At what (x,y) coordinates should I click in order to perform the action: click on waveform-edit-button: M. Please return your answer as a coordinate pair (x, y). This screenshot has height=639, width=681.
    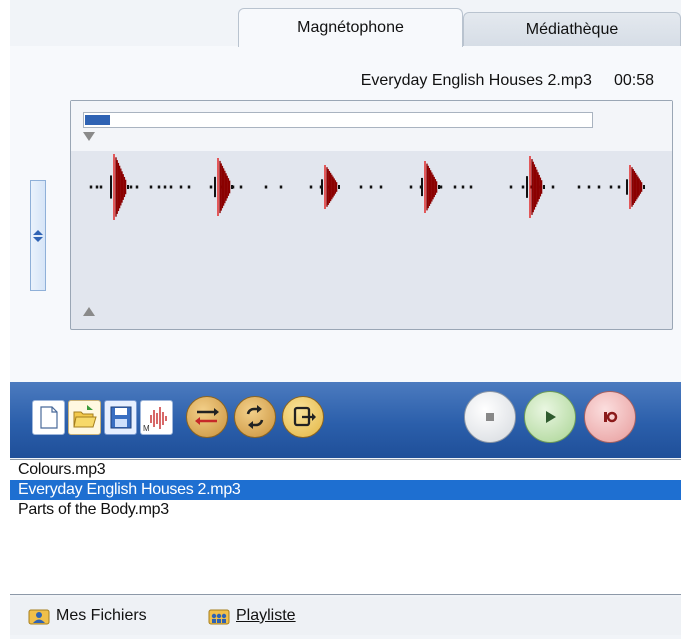
    Looking at the image, I should click on (156, 417).